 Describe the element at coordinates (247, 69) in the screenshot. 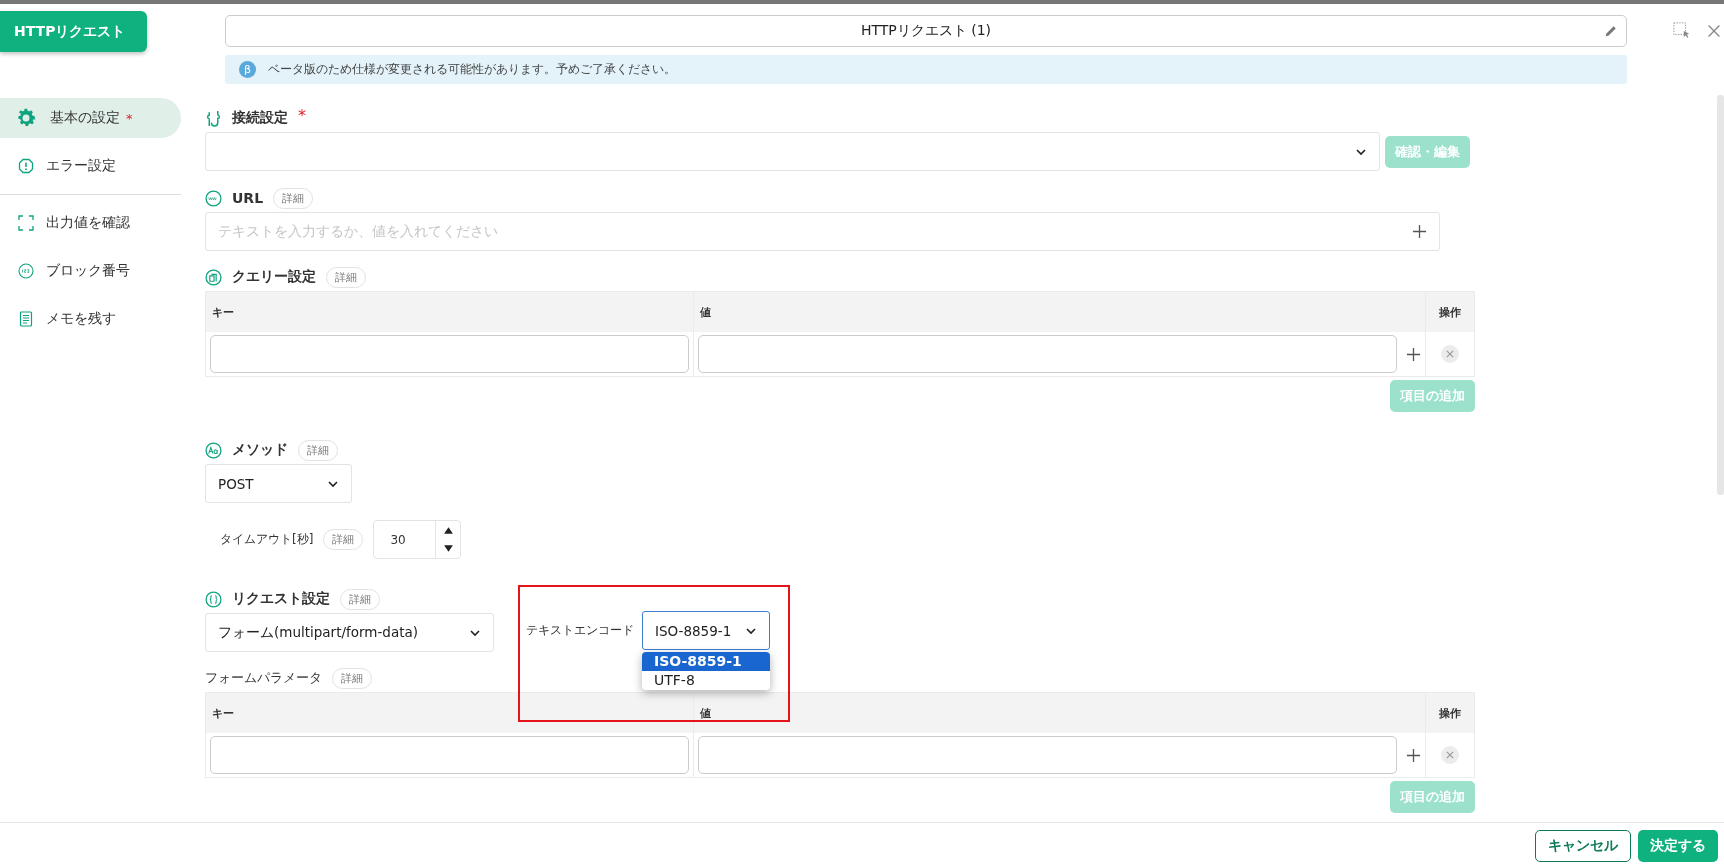

I see `beta-badge: β` at that location.